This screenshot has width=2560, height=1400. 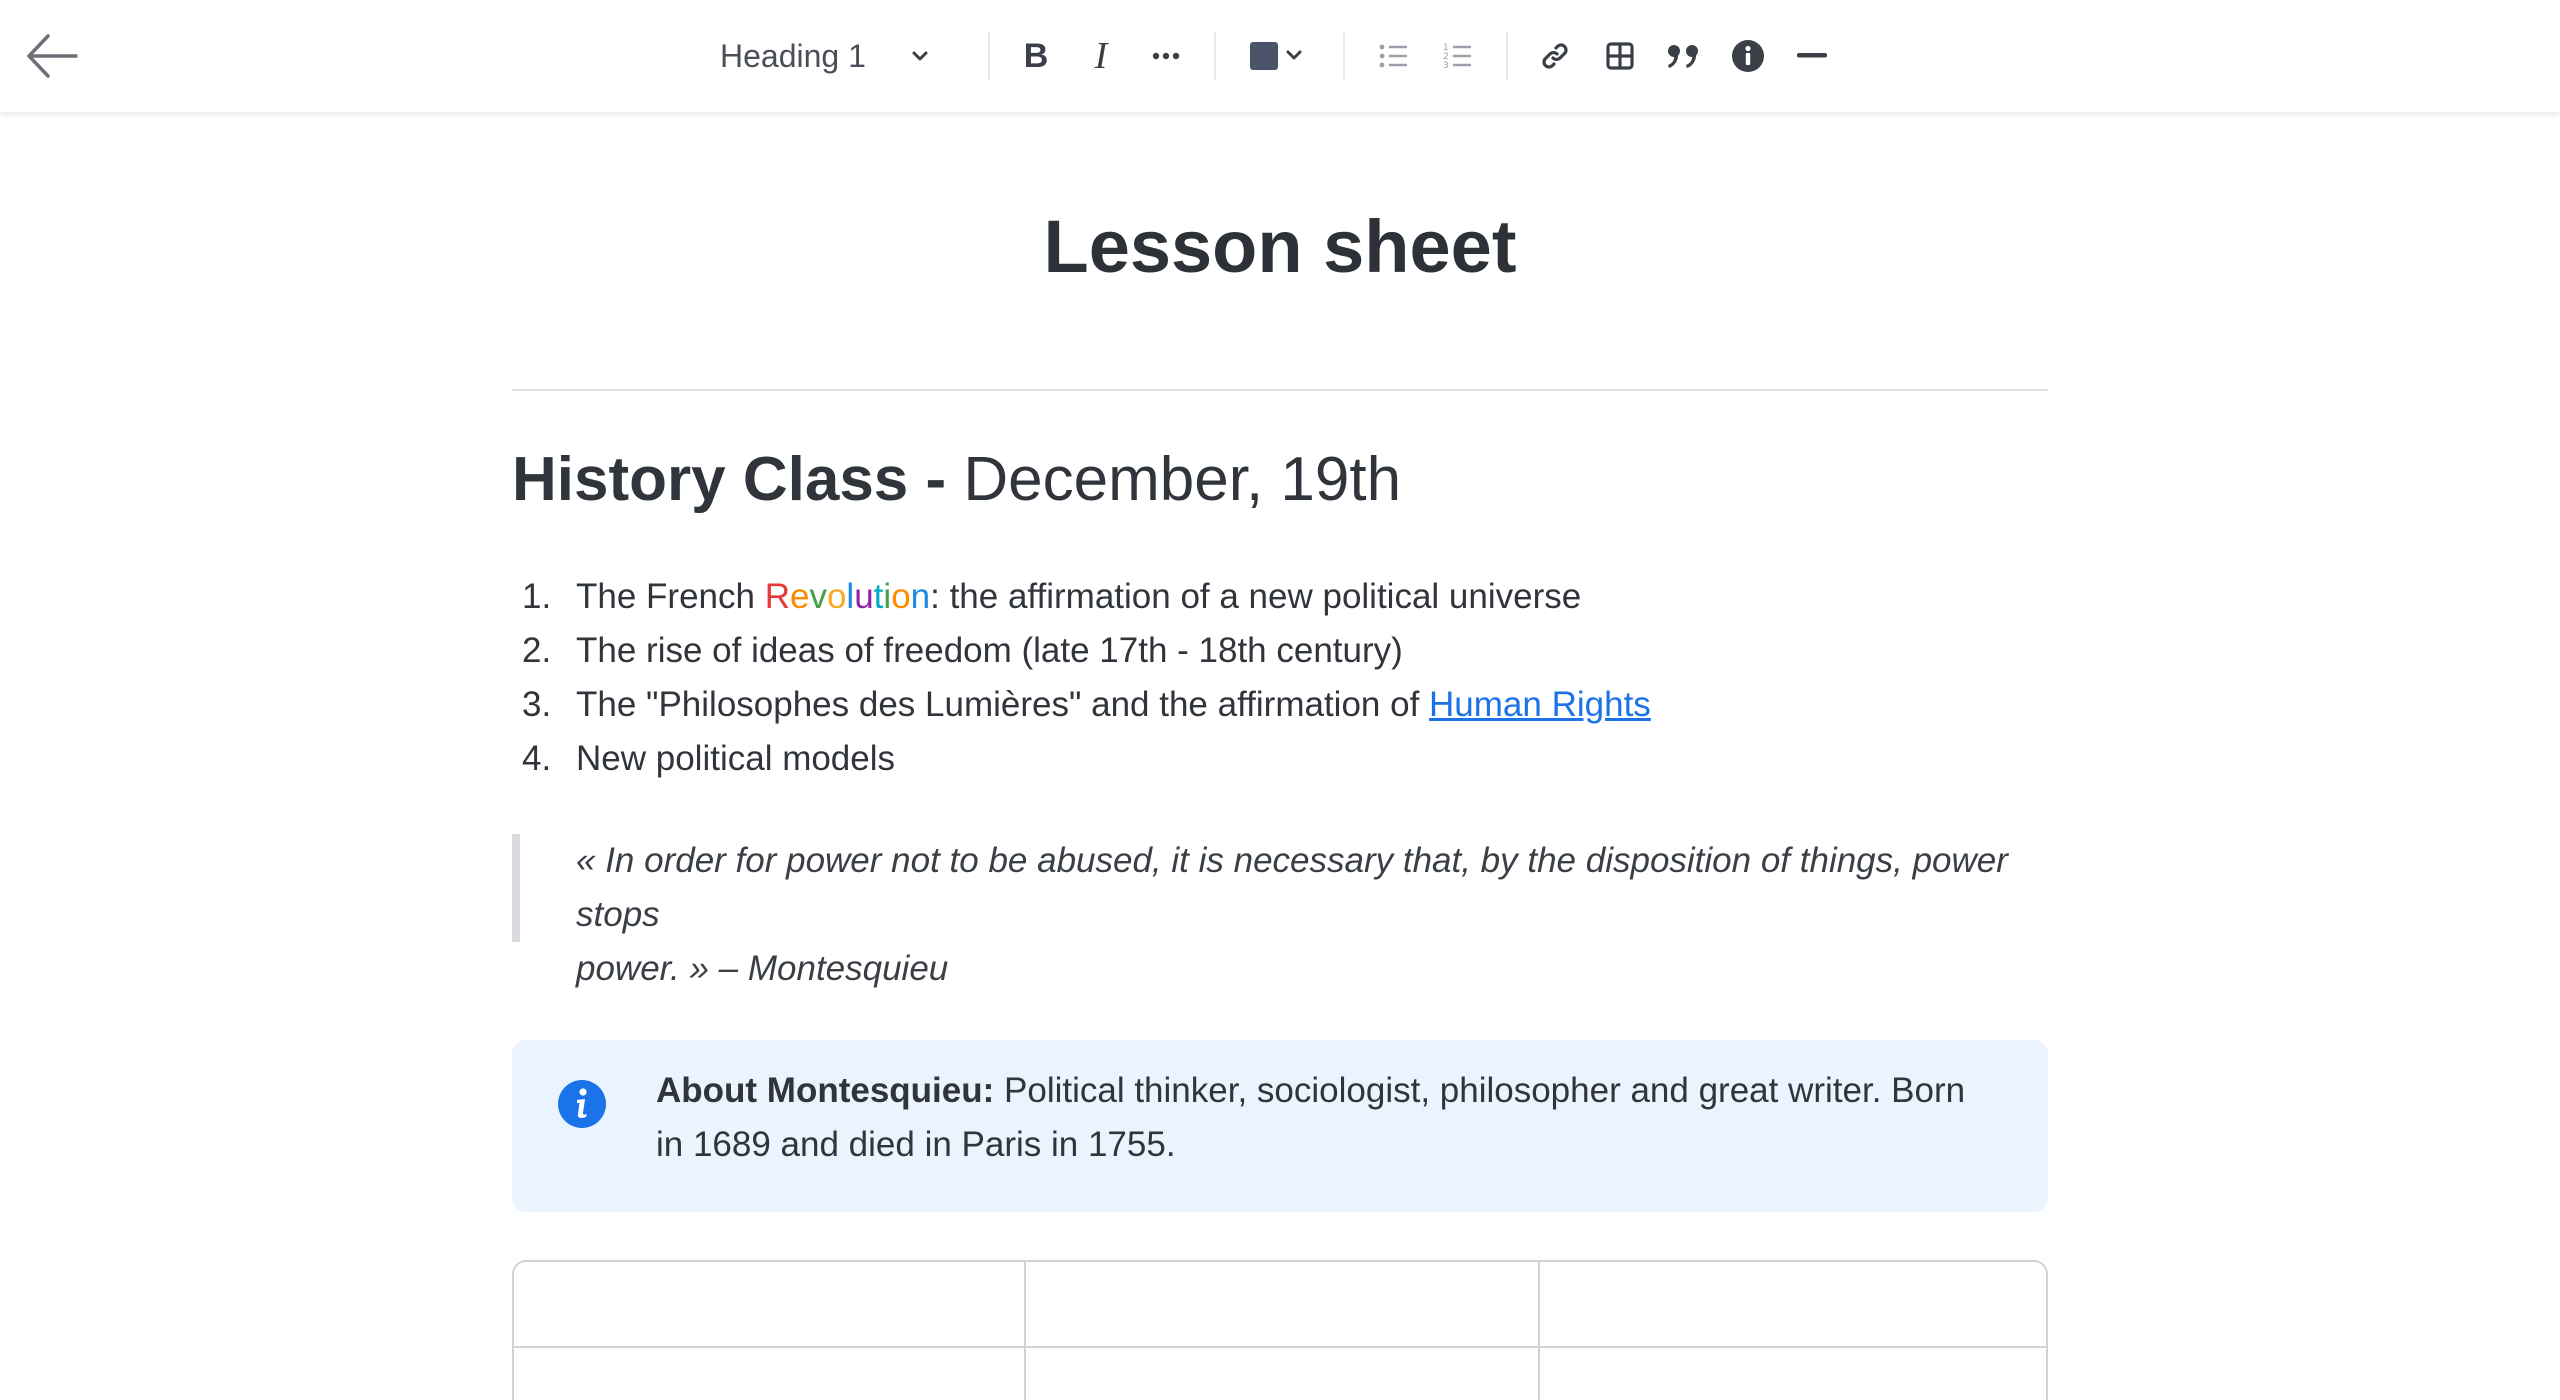 I want to click on rainbow-text: Revolution, so click(x=847, y=596).